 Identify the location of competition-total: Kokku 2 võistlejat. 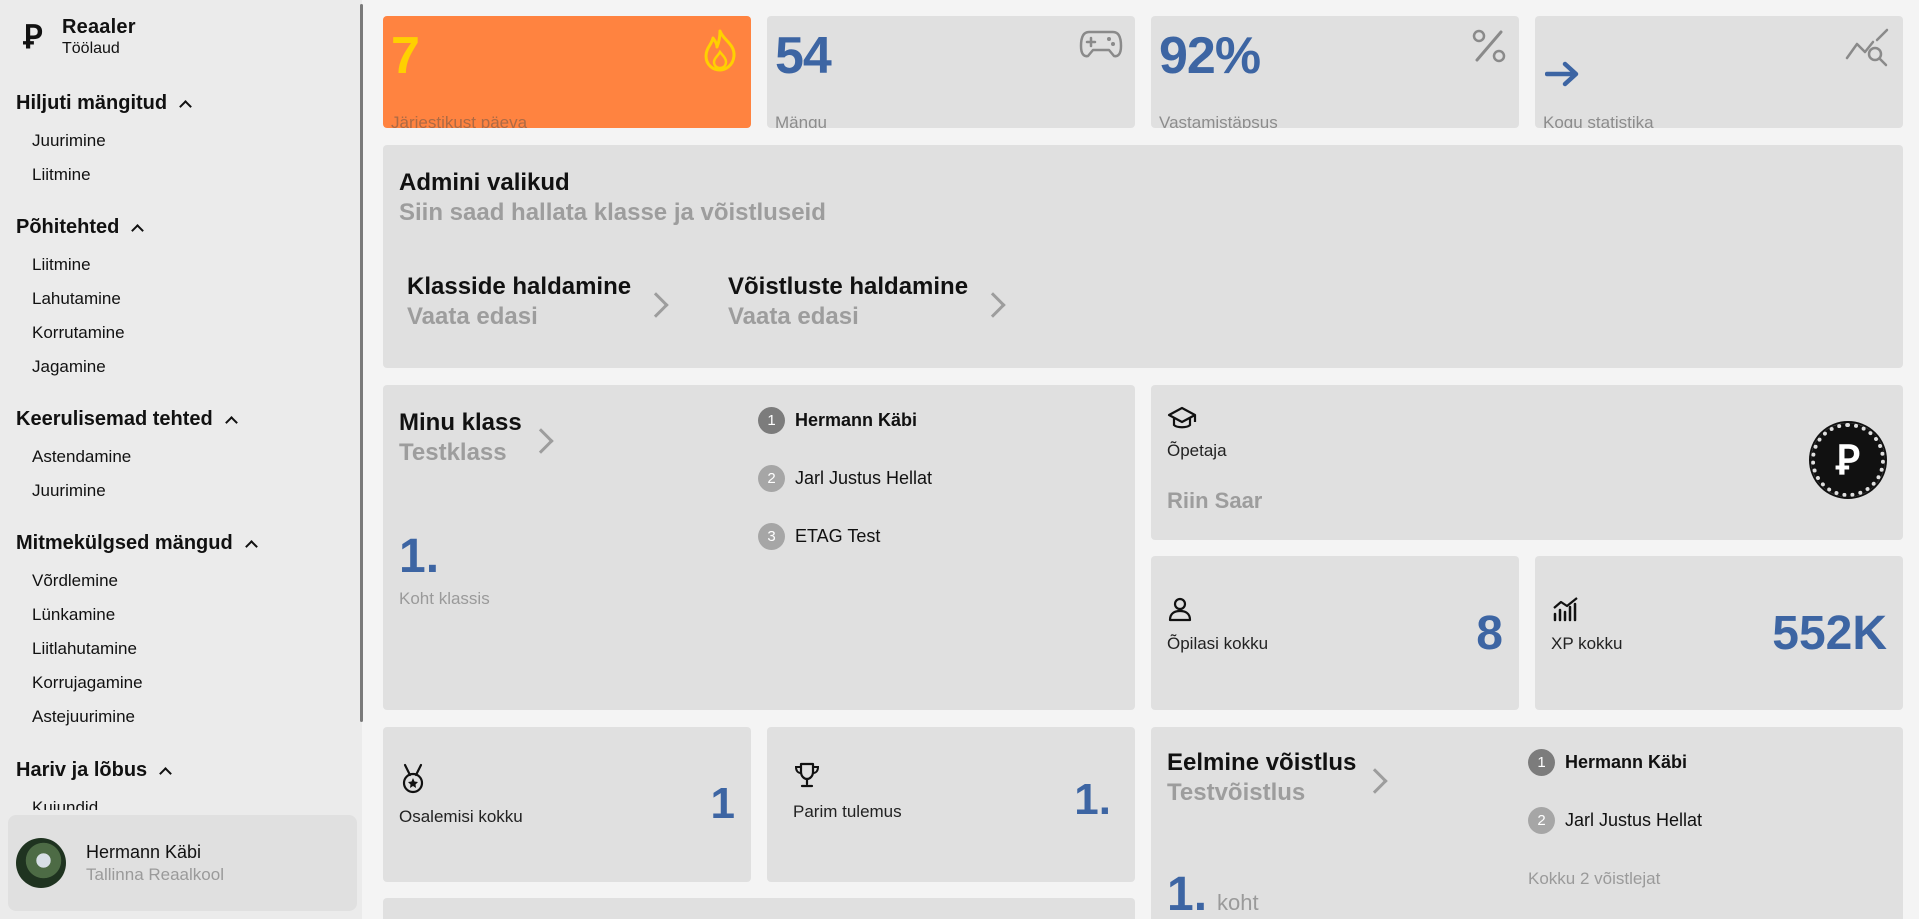
(1594, 878).